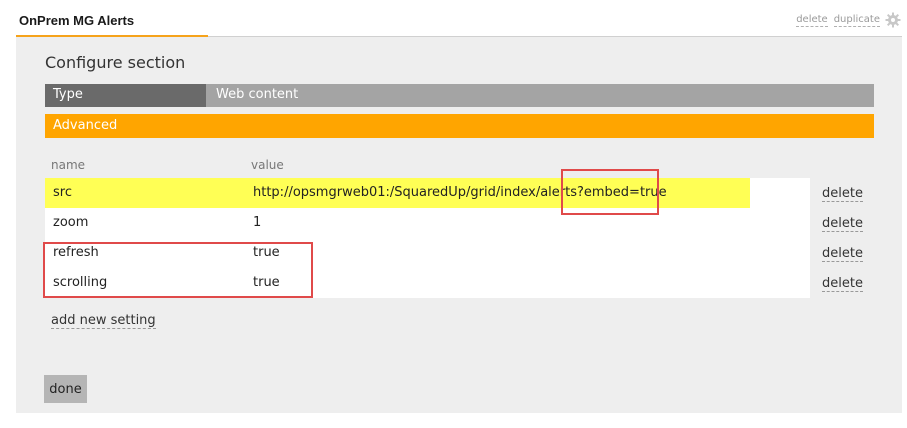 Image resolution: width=907 pixels, height=428 pixels. Describe the element at coordinates (893, 20) in the screenshot. I see `gear-icon` at that location.